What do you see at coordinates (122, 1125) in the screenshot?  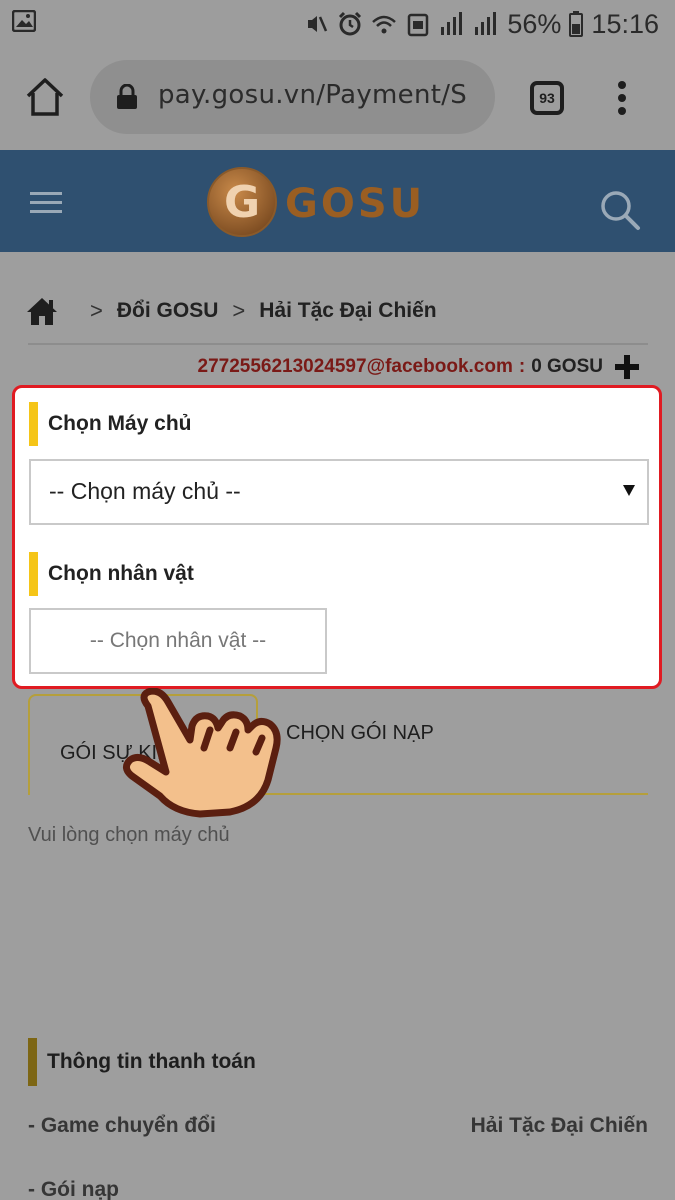 I see `payment-info-label: - Game chuyển đổi` at bounding box center [122, 1125].